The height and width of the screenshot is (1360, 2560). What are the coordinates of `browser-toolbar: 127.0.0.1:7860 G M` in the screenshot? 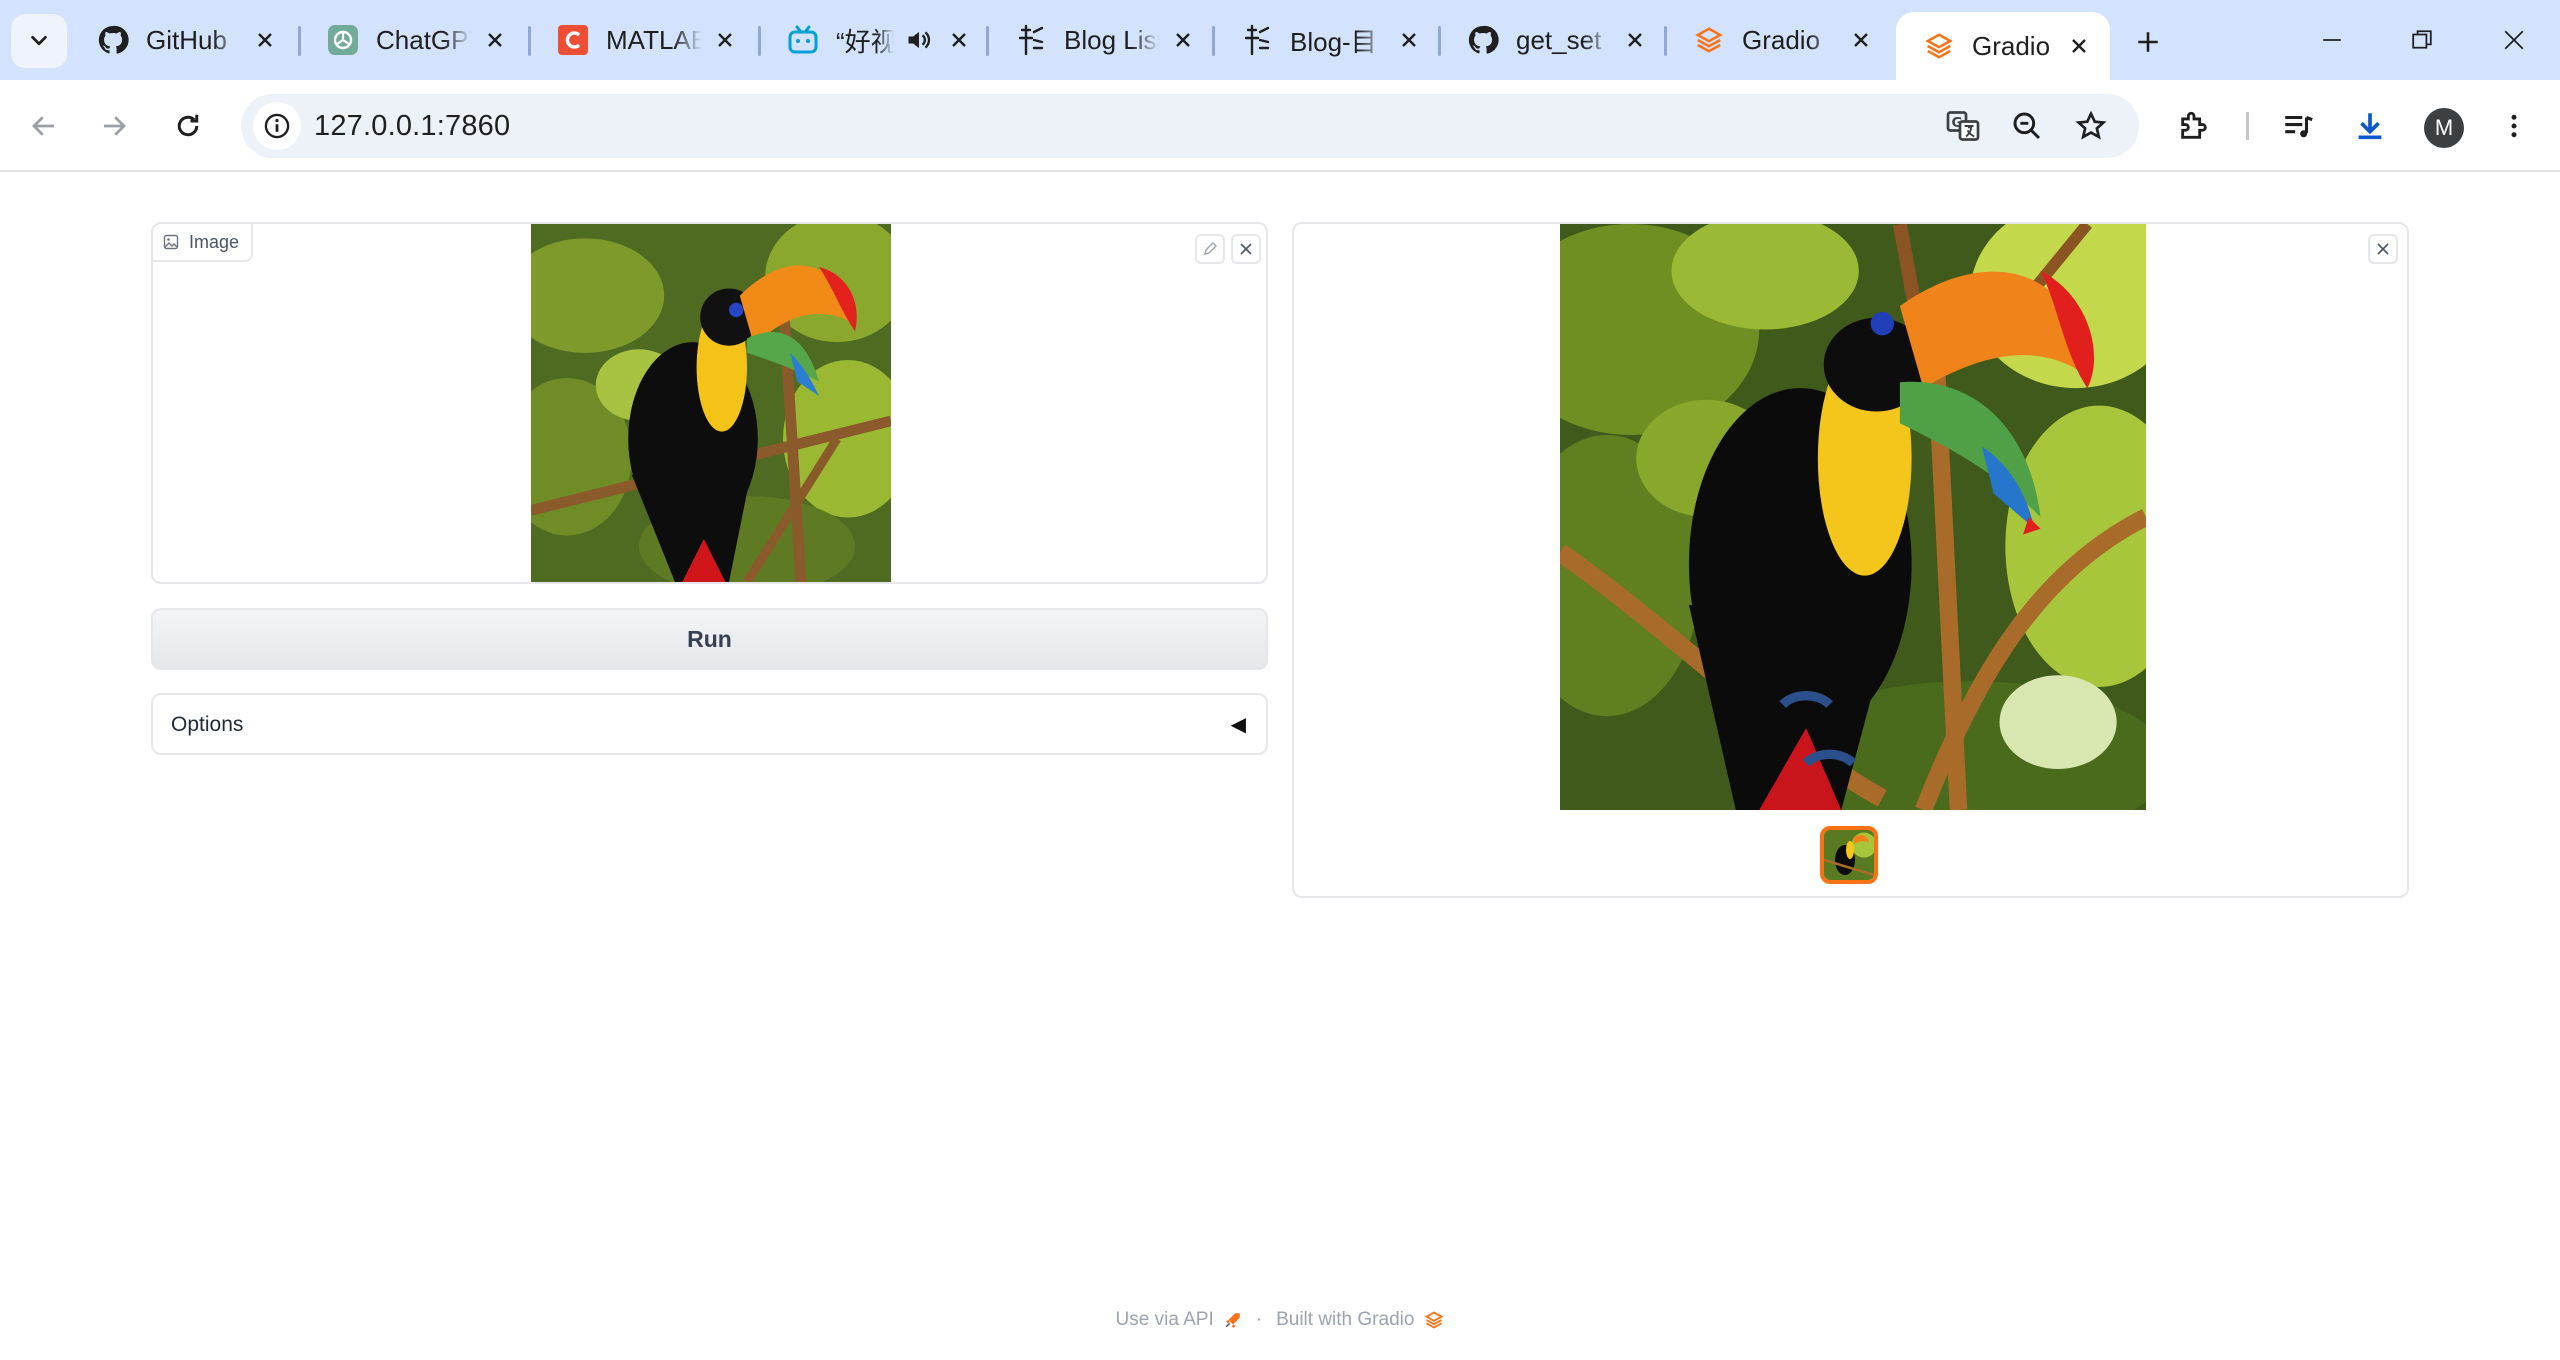 It's located at (1280, 126).